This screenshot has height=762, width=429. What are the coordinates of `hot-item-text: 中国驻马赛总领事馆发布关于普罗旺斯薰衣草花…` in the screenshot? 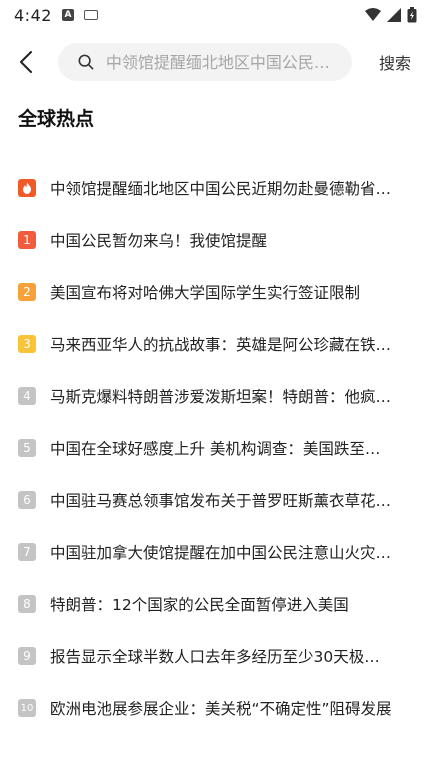 It's located at (221, 501).